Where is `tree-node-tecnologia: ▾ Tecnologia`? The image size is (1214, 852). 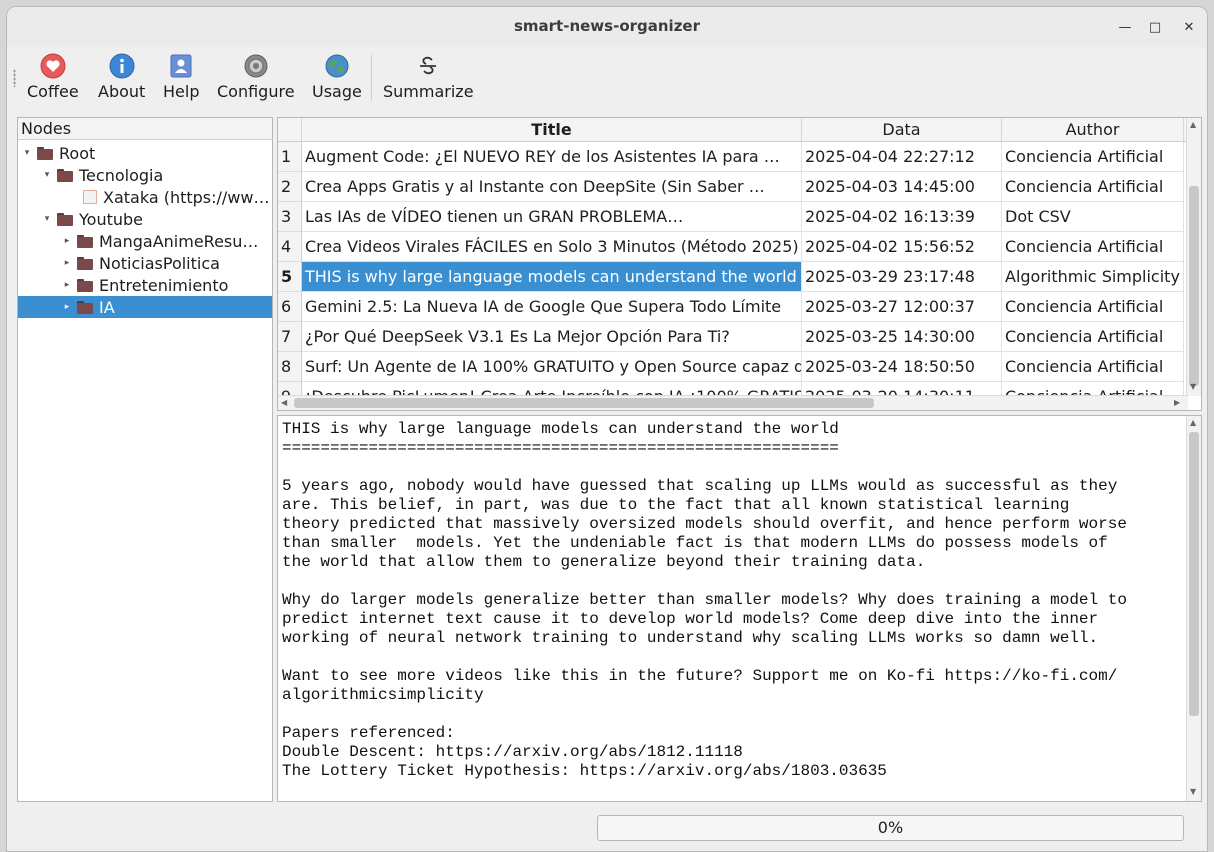 tree-node-tecnologia: ▾ Tecnologia is located at coordinates (102, 175).